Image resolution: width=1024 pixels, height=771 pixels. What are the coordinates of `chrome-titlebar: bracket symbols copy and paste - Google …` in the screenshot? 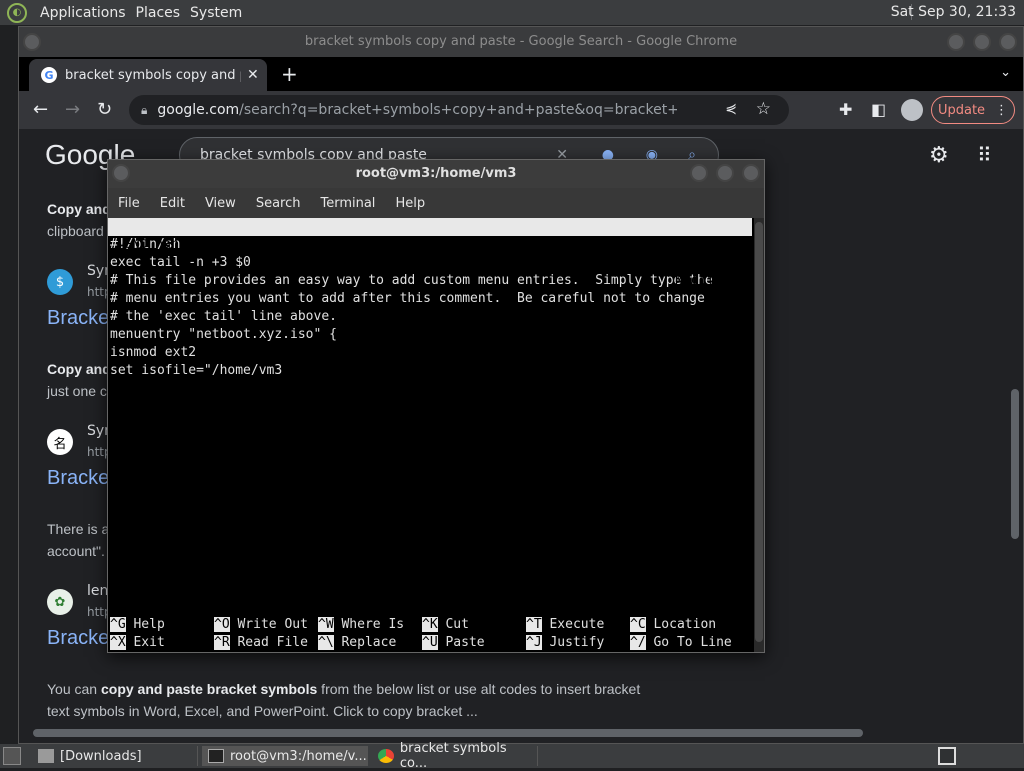 It's located at (521, 42).